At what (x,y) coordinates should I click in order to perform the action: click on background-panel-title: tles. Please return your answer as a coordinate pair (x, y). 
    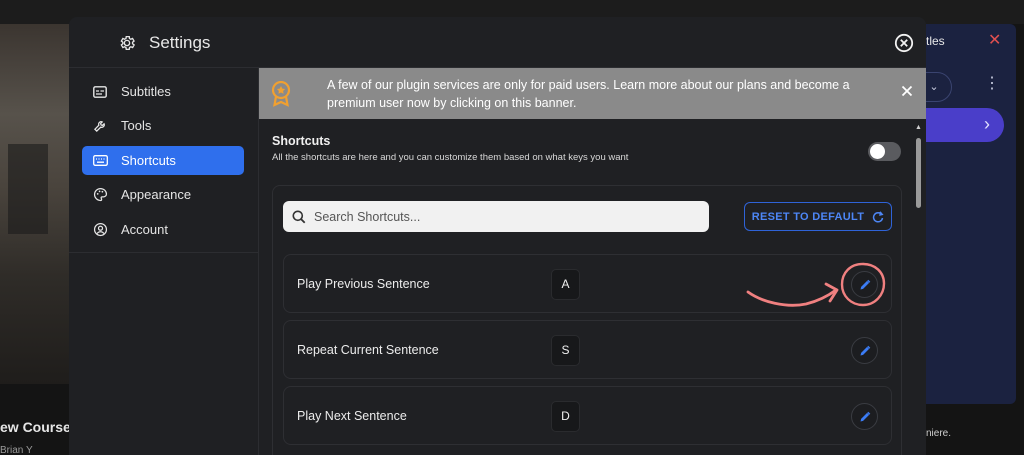
    Looking at the image, I should click on (935, 41).